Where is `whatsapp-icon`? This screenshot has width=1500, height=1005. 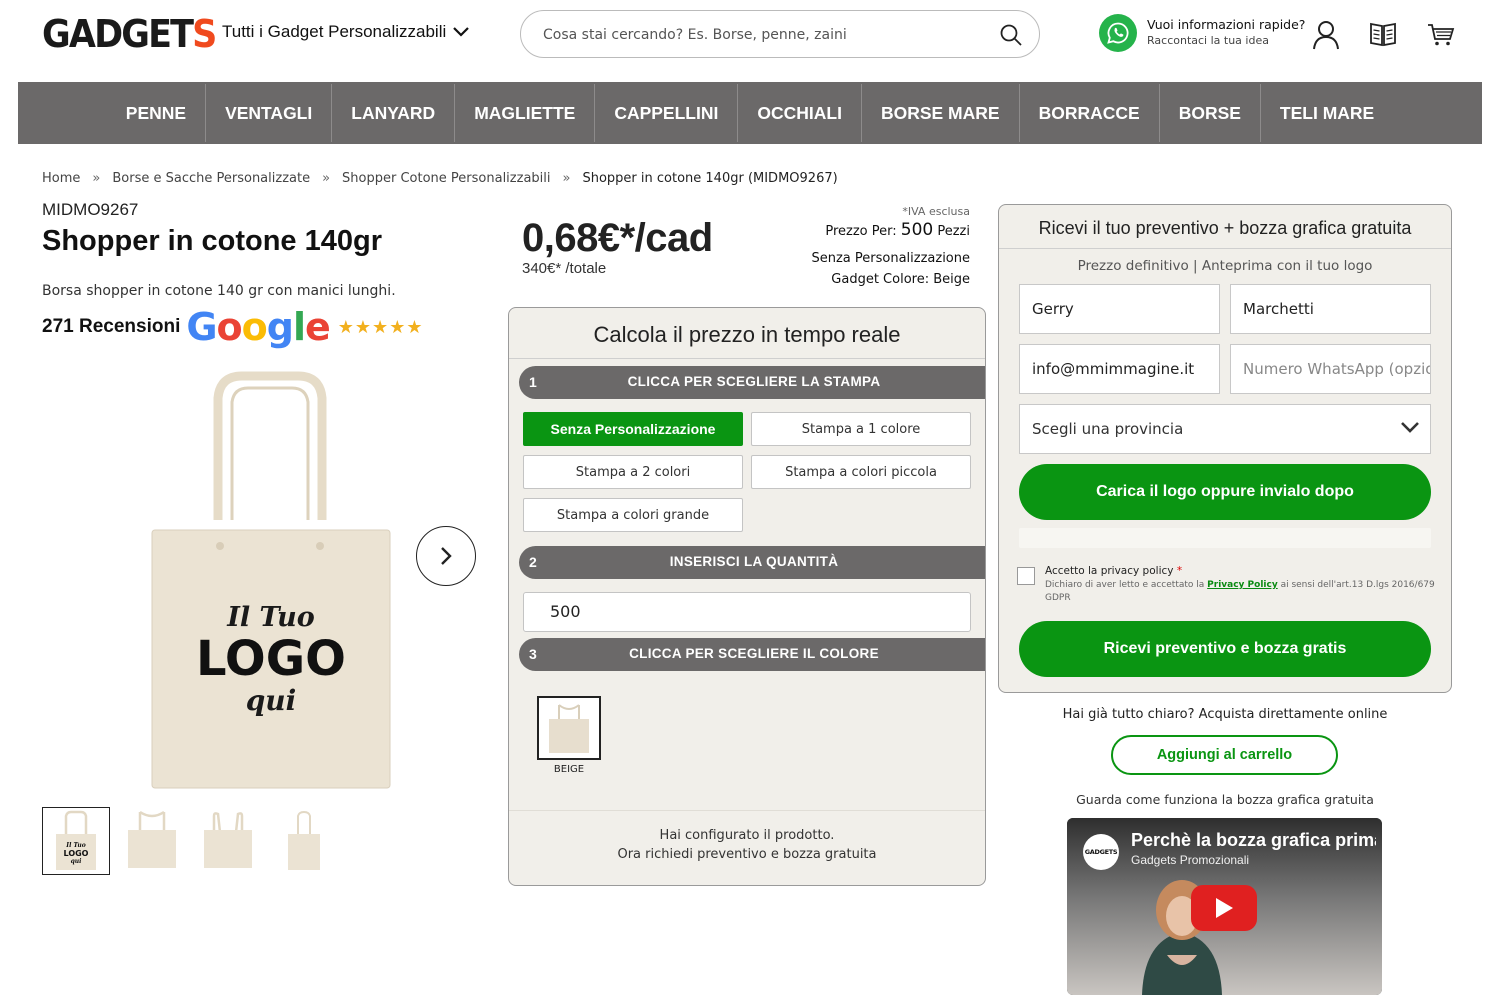
whatsapp-icon is located at coordinates (1118, 33).